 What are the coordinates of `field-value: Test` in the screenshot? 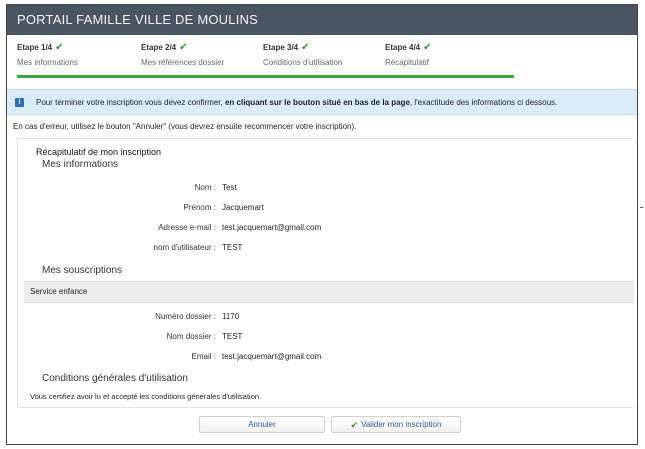 It's located at (229, 187).